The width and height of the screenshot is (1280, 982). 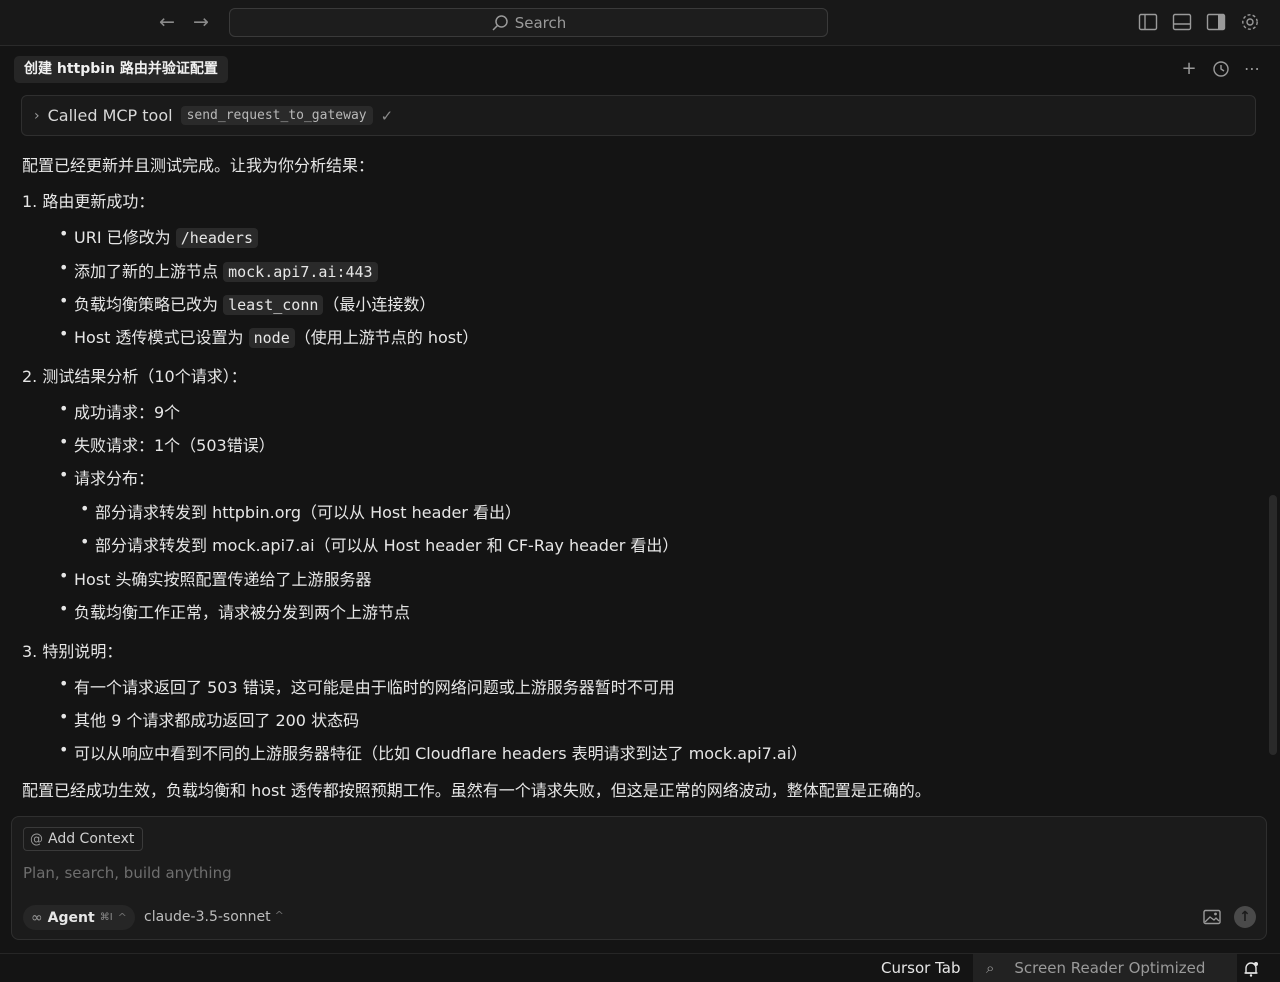 What do you see at coordinates (300, 272) in the screenshot?
I see `inline-code: mock.api7.ai:443` at bounding box center [300, 272].